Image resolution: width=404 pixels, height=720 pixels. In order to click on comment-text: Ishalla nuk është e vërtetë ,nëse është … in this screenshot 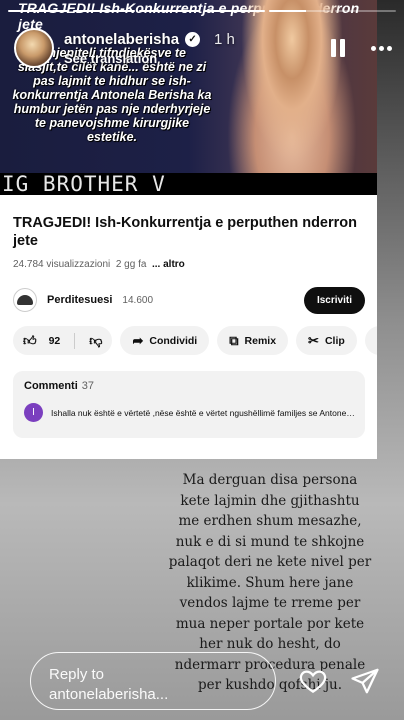, I will do `click(203, 412)`.